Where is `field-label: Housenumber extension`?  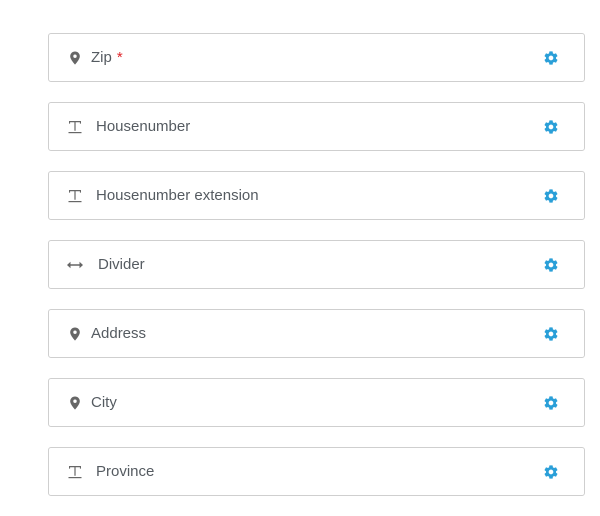 field-label: Housenumber extension is located at coordinates (177, 195).